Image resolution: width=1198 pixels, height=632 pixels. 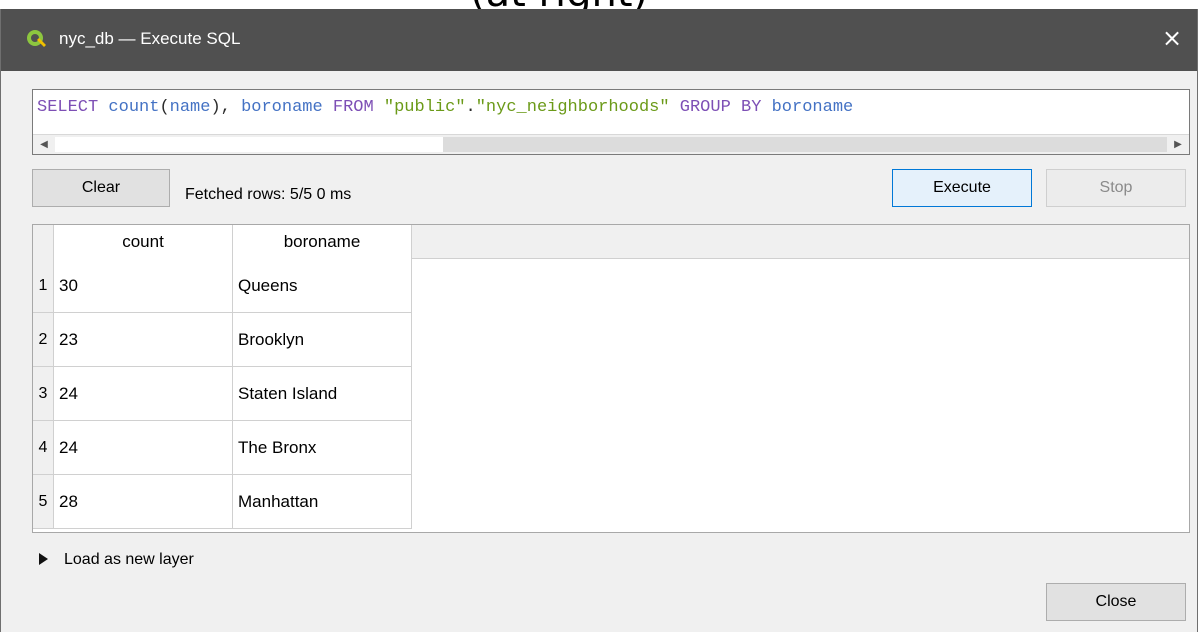 I want to click on qgis-logo-icon, so click(x=36, y=38).